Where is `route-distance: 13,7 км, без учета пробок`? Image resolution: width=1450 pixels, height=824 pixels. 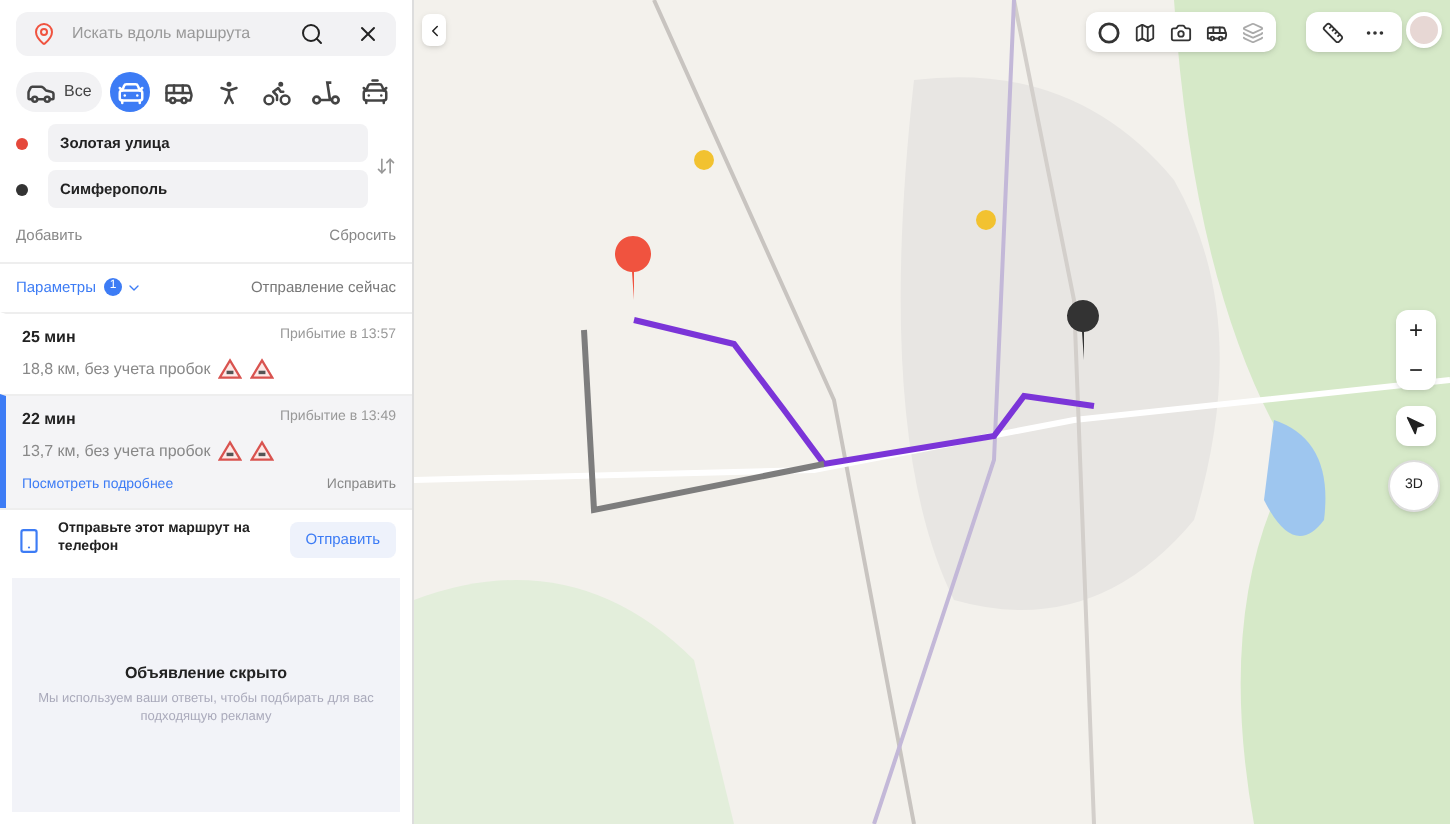 route-distance: 13,7 км, без учета пробок is located at coordinates (116, 451).